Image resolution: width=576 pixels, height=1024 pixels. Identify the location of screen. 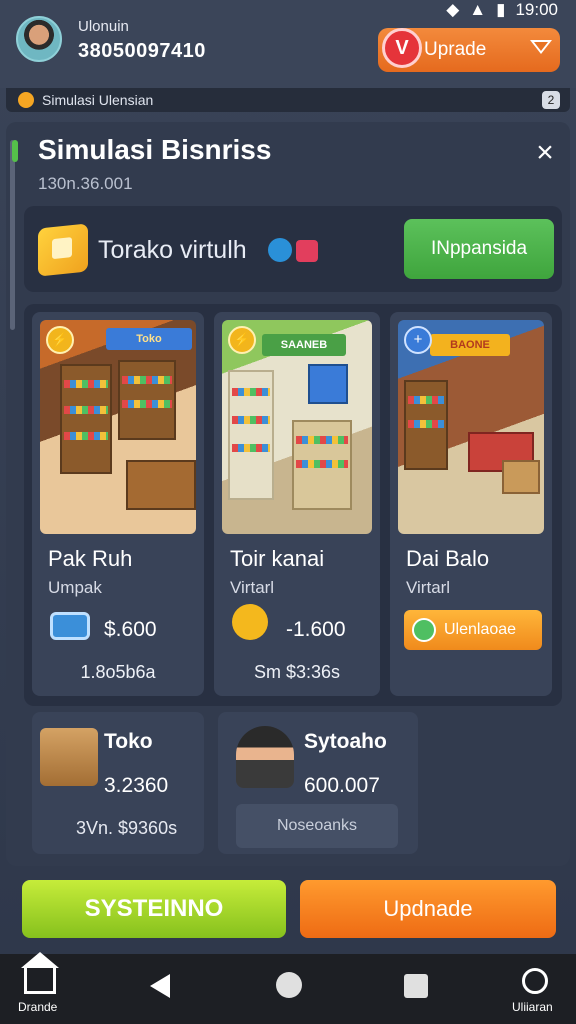
(328, 384).